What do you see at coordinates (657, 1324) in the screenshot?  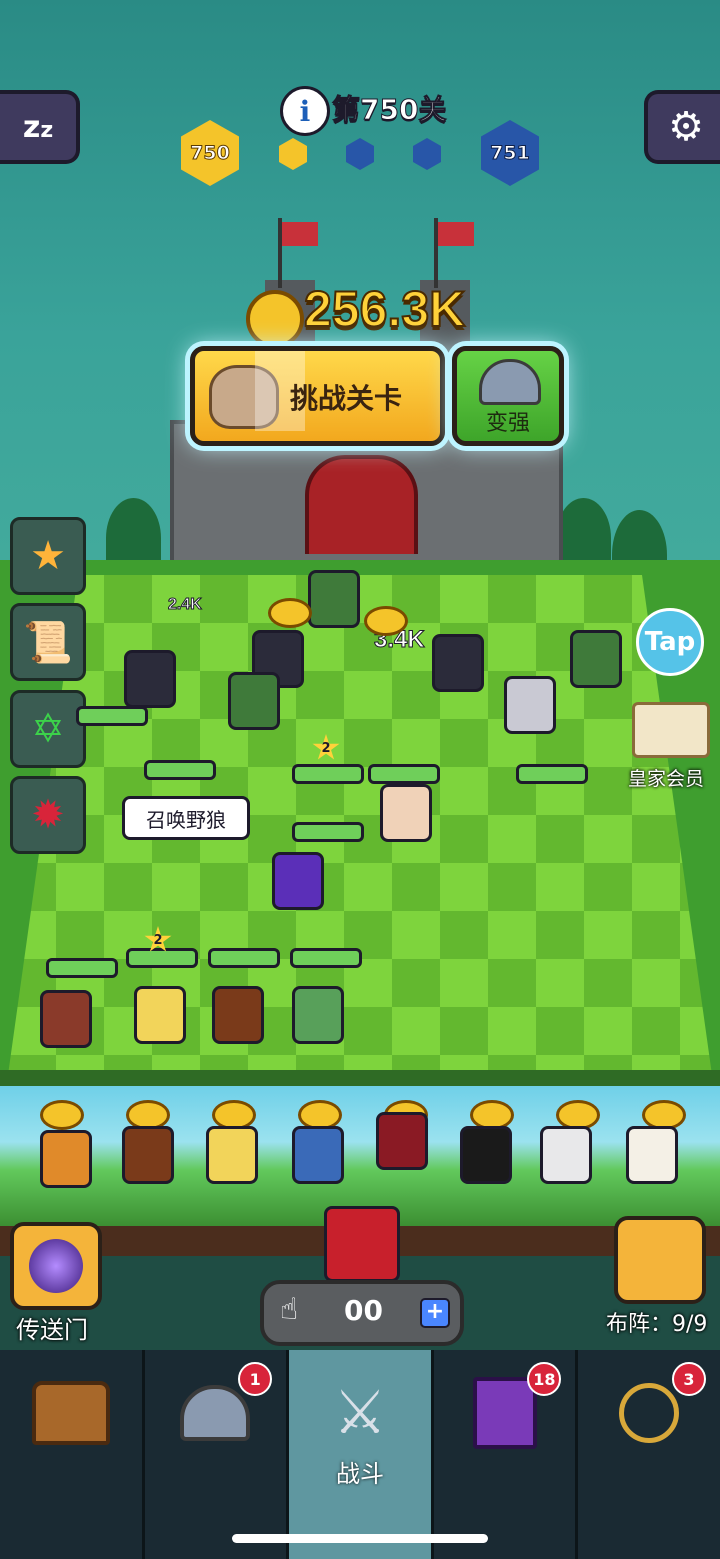 I see `formation-label: 布阵：9/9` at bounding box center [657, 1324].